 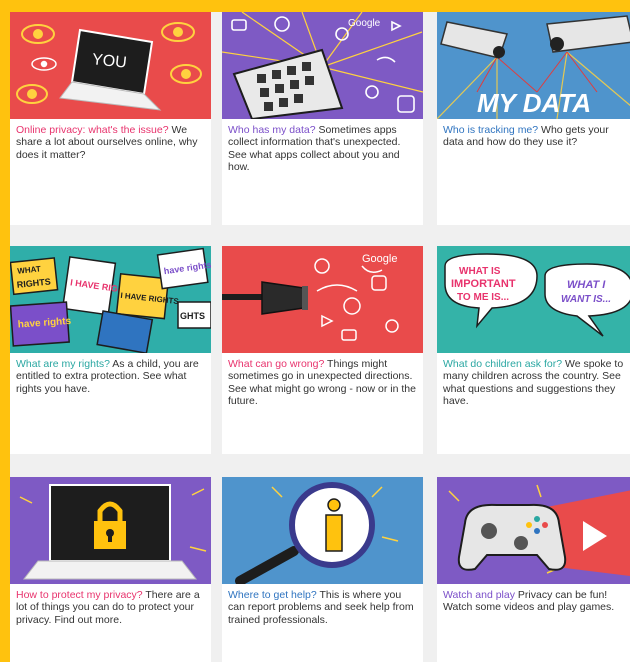 What do you see at coordinates (272, 595) in the screenshot?
I see `card-title: Where to get help?` at bounding box center [272, 595].